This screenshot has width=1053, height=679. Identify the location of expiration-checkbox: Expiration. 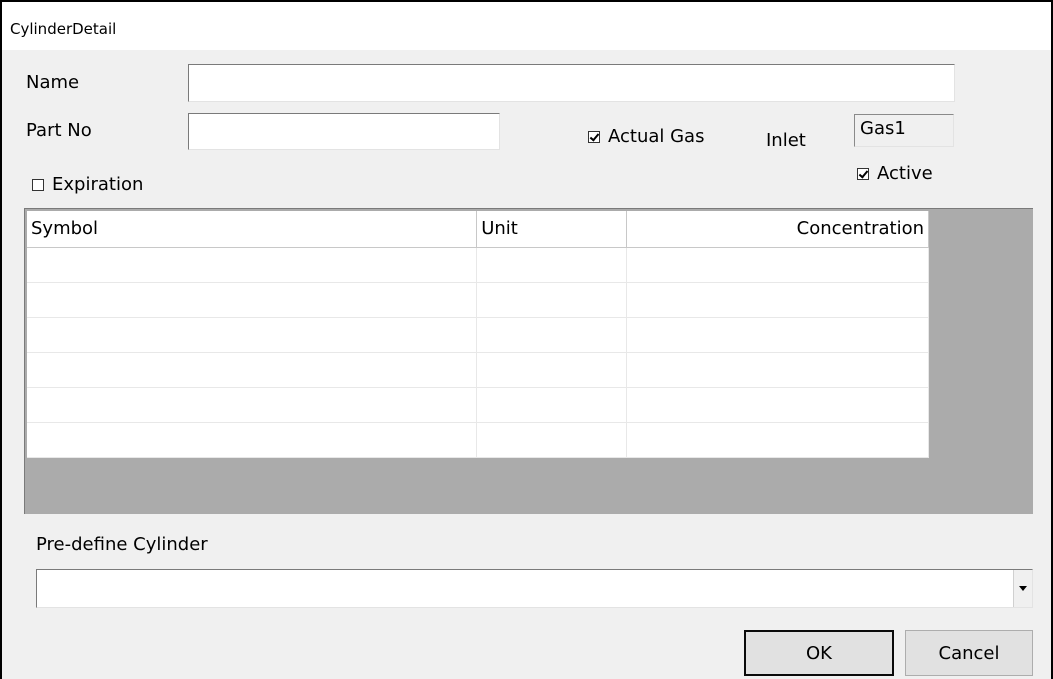
(87, 184).